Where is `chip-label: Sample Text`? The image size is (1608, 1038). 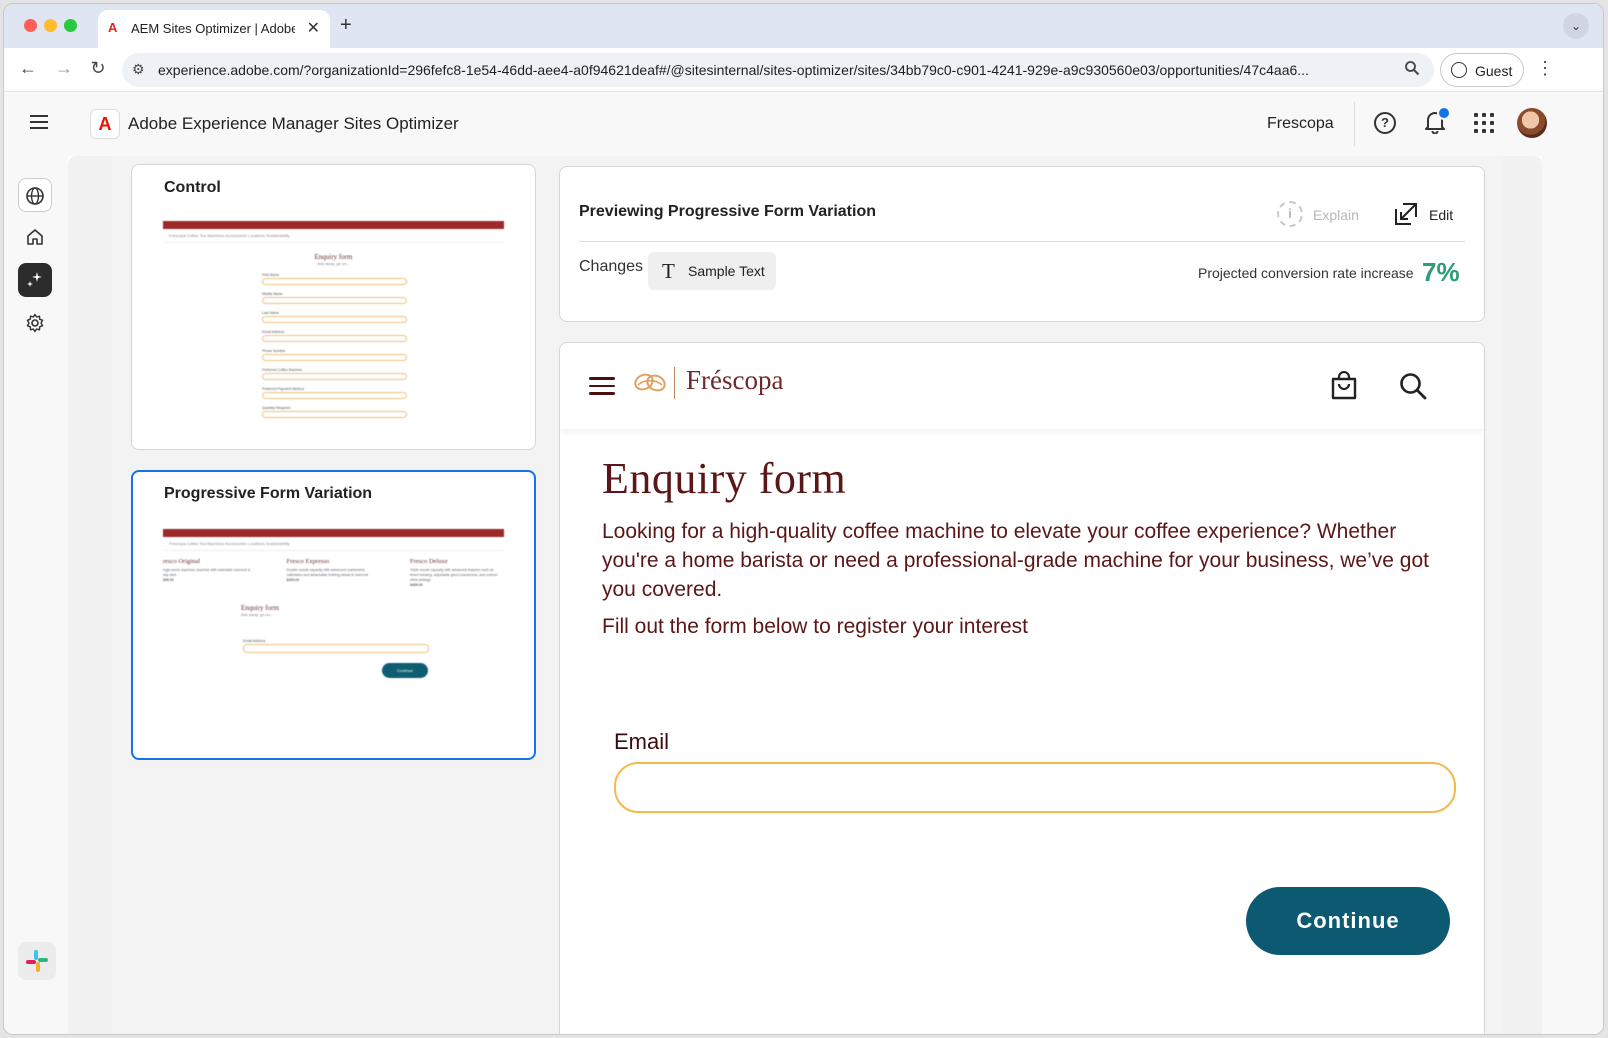
chip-label: Sample Text is located at coordinates (726, 271).